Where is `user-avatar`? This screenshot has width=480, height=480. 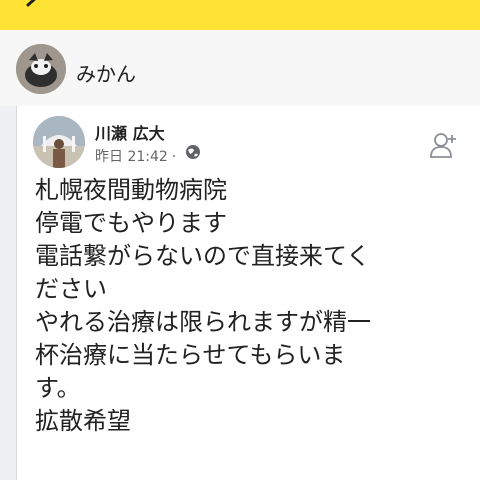
user-avatar is located at coordinates (41, 69).